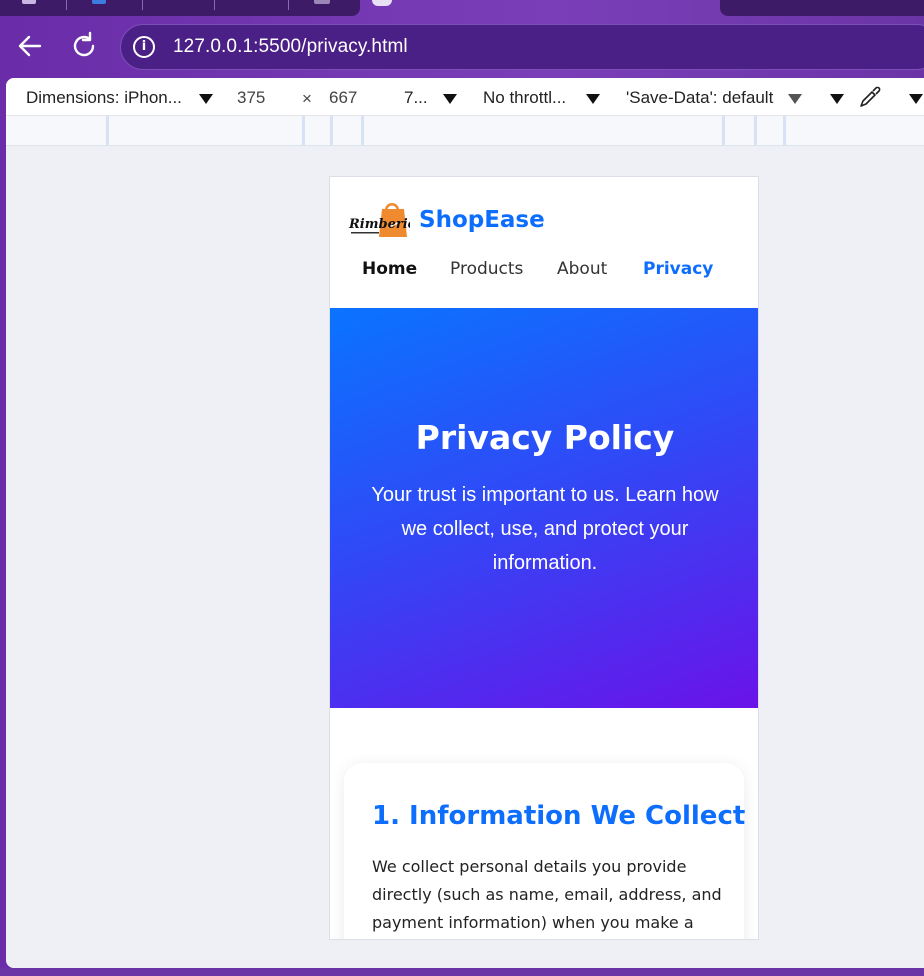  I want to click on tab-strip, so click(462, 11).